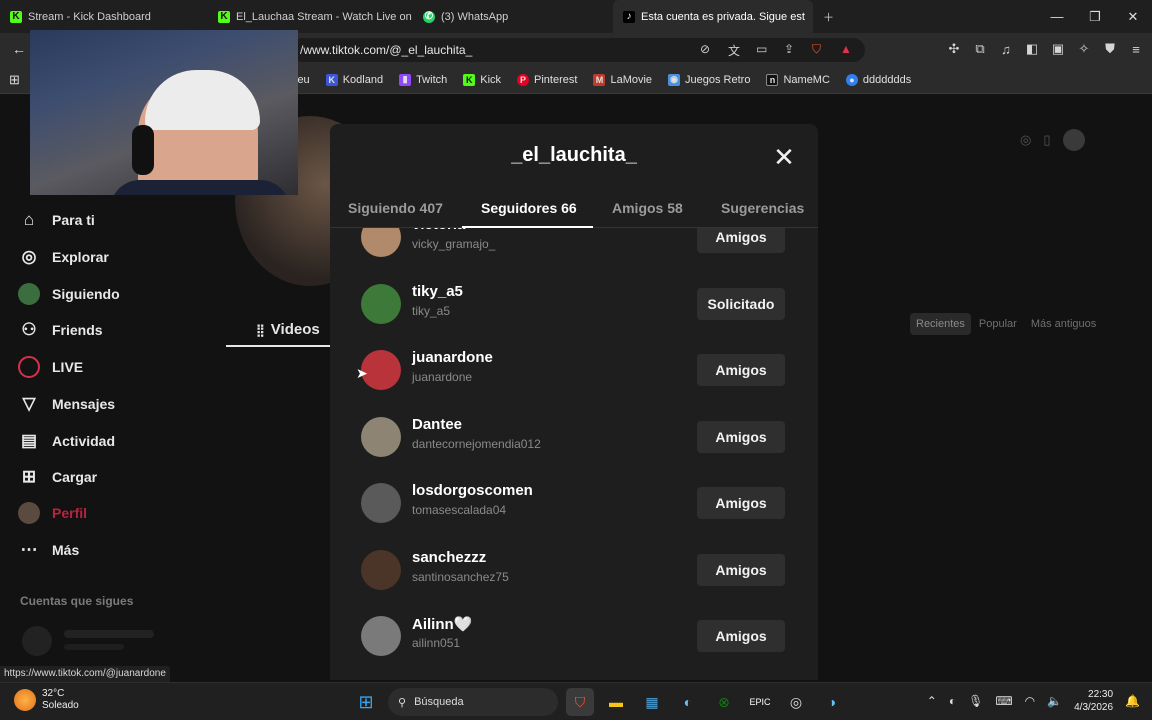 Image resolution: width=1152 pixels, height=720 pixels. What do you see at coordinates (574, 570) in the screenshot?
I see `list-item: sanchezzz santinosanchez75 Amigos` at bounding box center [574, 570].